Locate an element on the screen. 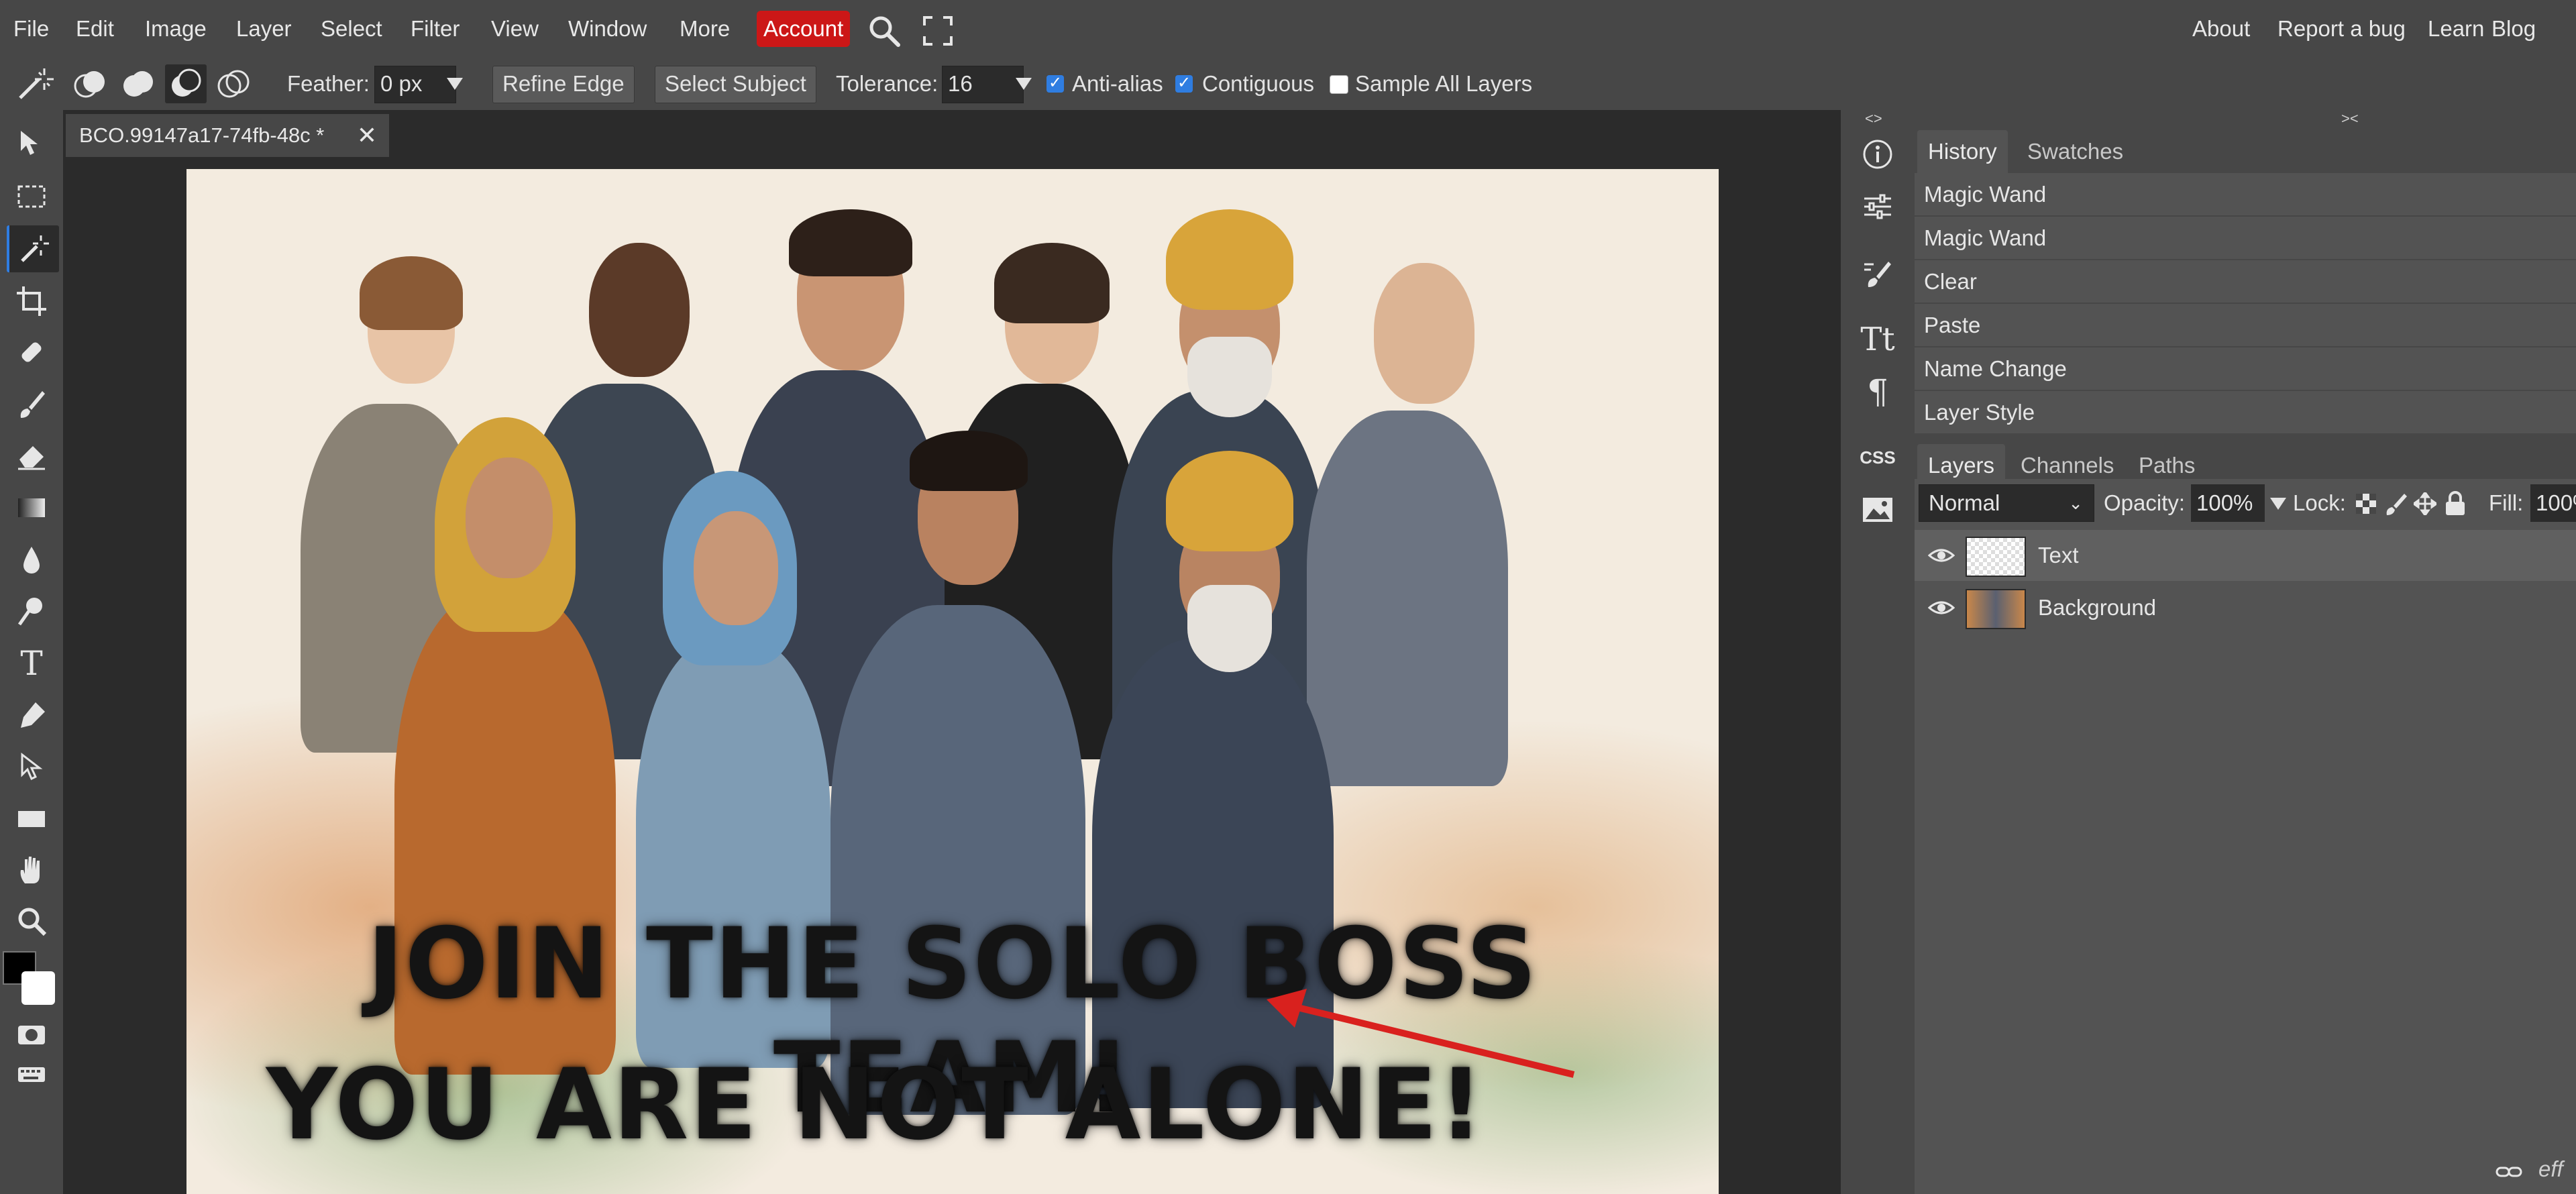 The height and width of the screenshot is (1194, 2576). eraser-tool-icon is located at coordinates (31, 455).